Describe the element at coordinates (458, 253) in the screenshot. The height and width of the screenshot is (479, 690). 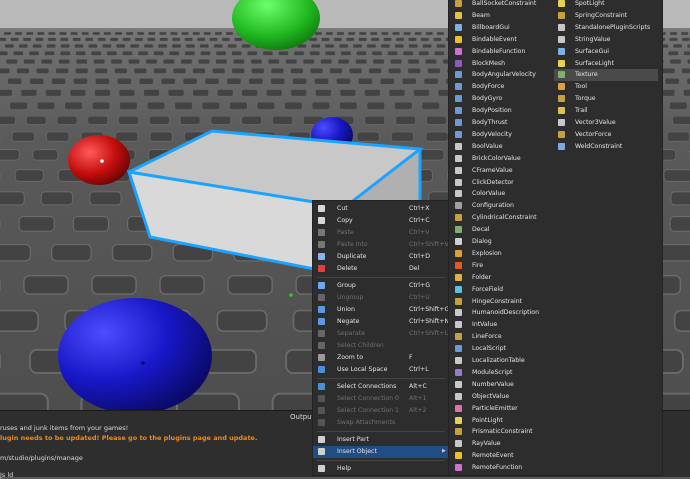
I see `explosion-icon` at that location.